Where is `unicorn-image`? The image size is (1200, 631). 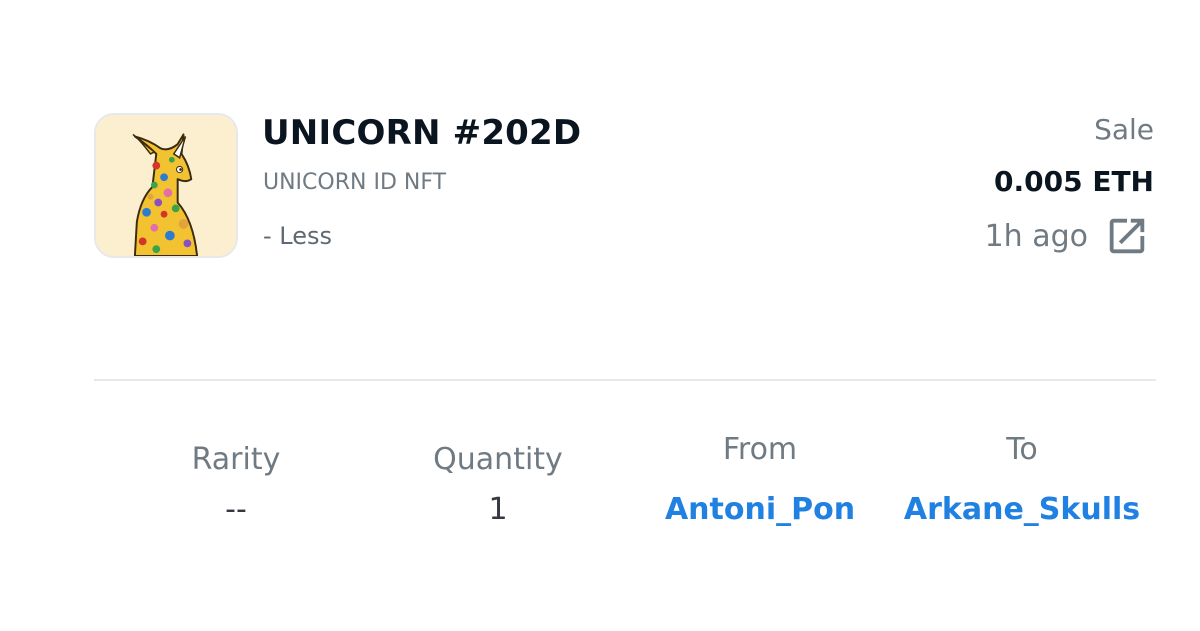
unicorn-image is located at coordinates (166, 185).